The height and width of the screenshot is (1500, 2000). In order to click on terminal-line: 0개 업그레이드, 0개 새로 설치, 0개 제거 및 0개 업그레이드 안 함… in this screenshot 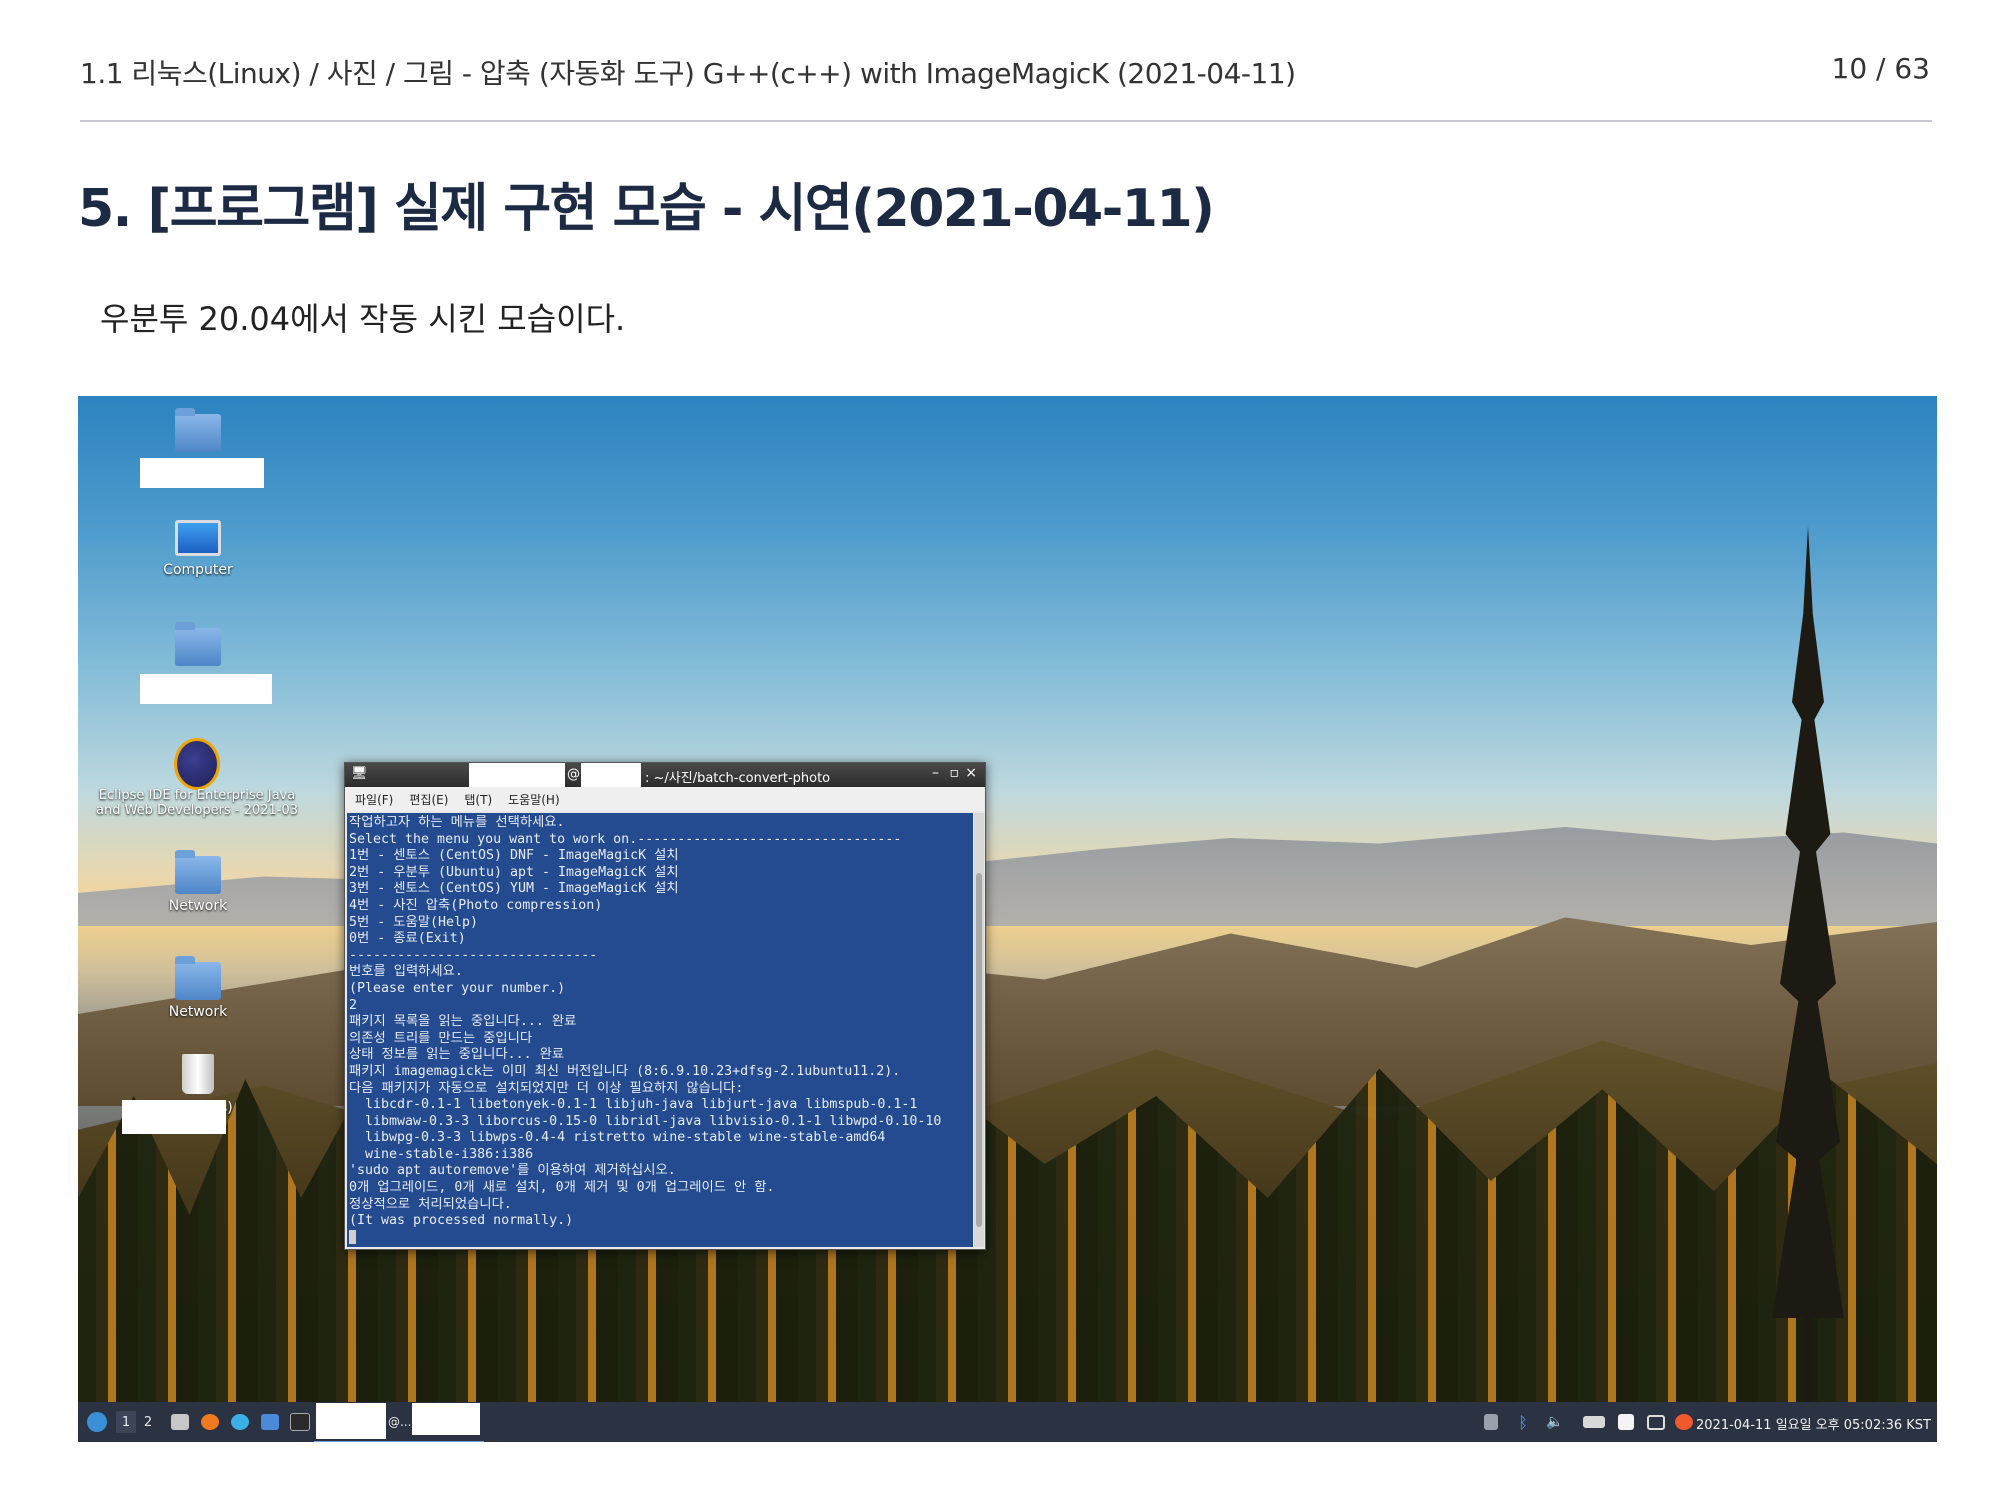, I will do `click(562, 1188)`.